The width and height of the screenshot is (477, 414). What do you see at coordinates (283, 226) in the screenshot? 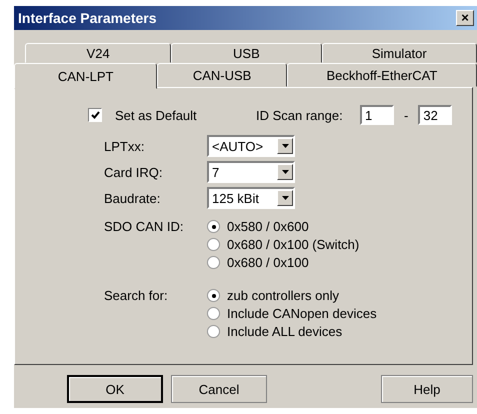
I see `radio-option: 0x580 / 0x600` at bounding box center [283, 226].